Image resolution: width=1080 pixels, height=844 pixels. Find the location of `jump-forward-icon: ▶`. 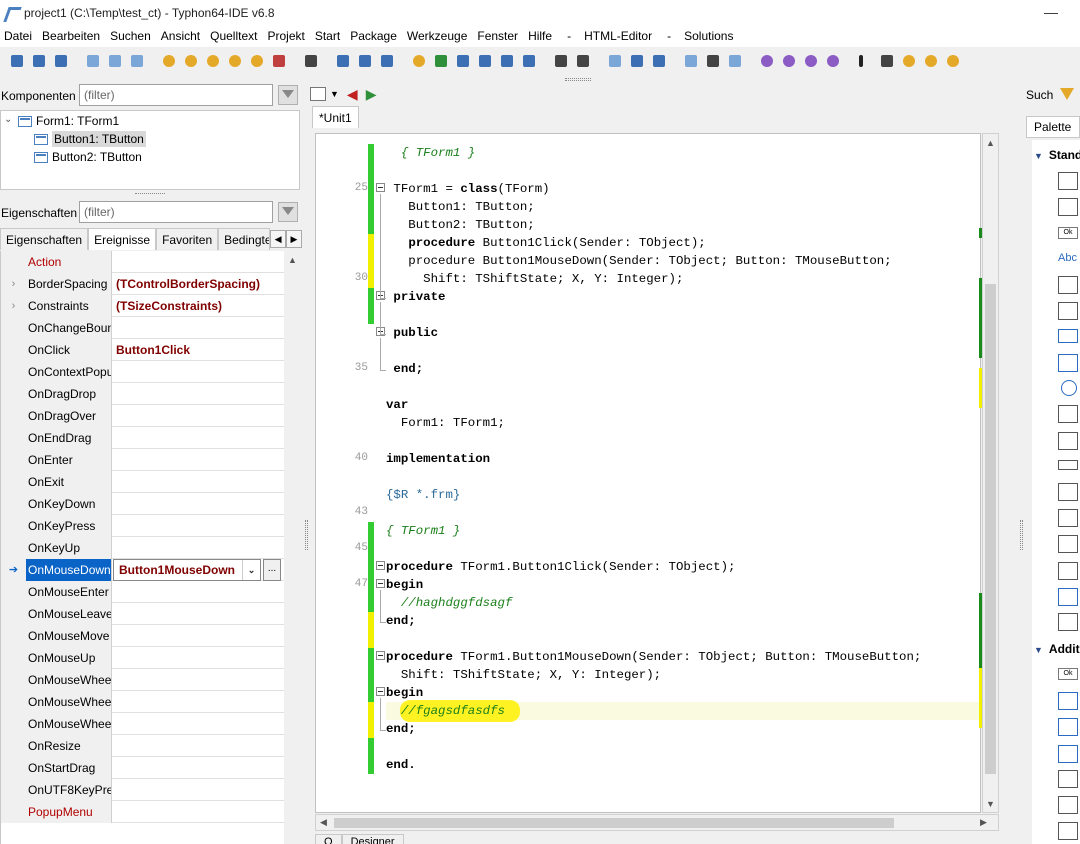

jump-forward-icon: ▶ is located at coordinates (371, 94).